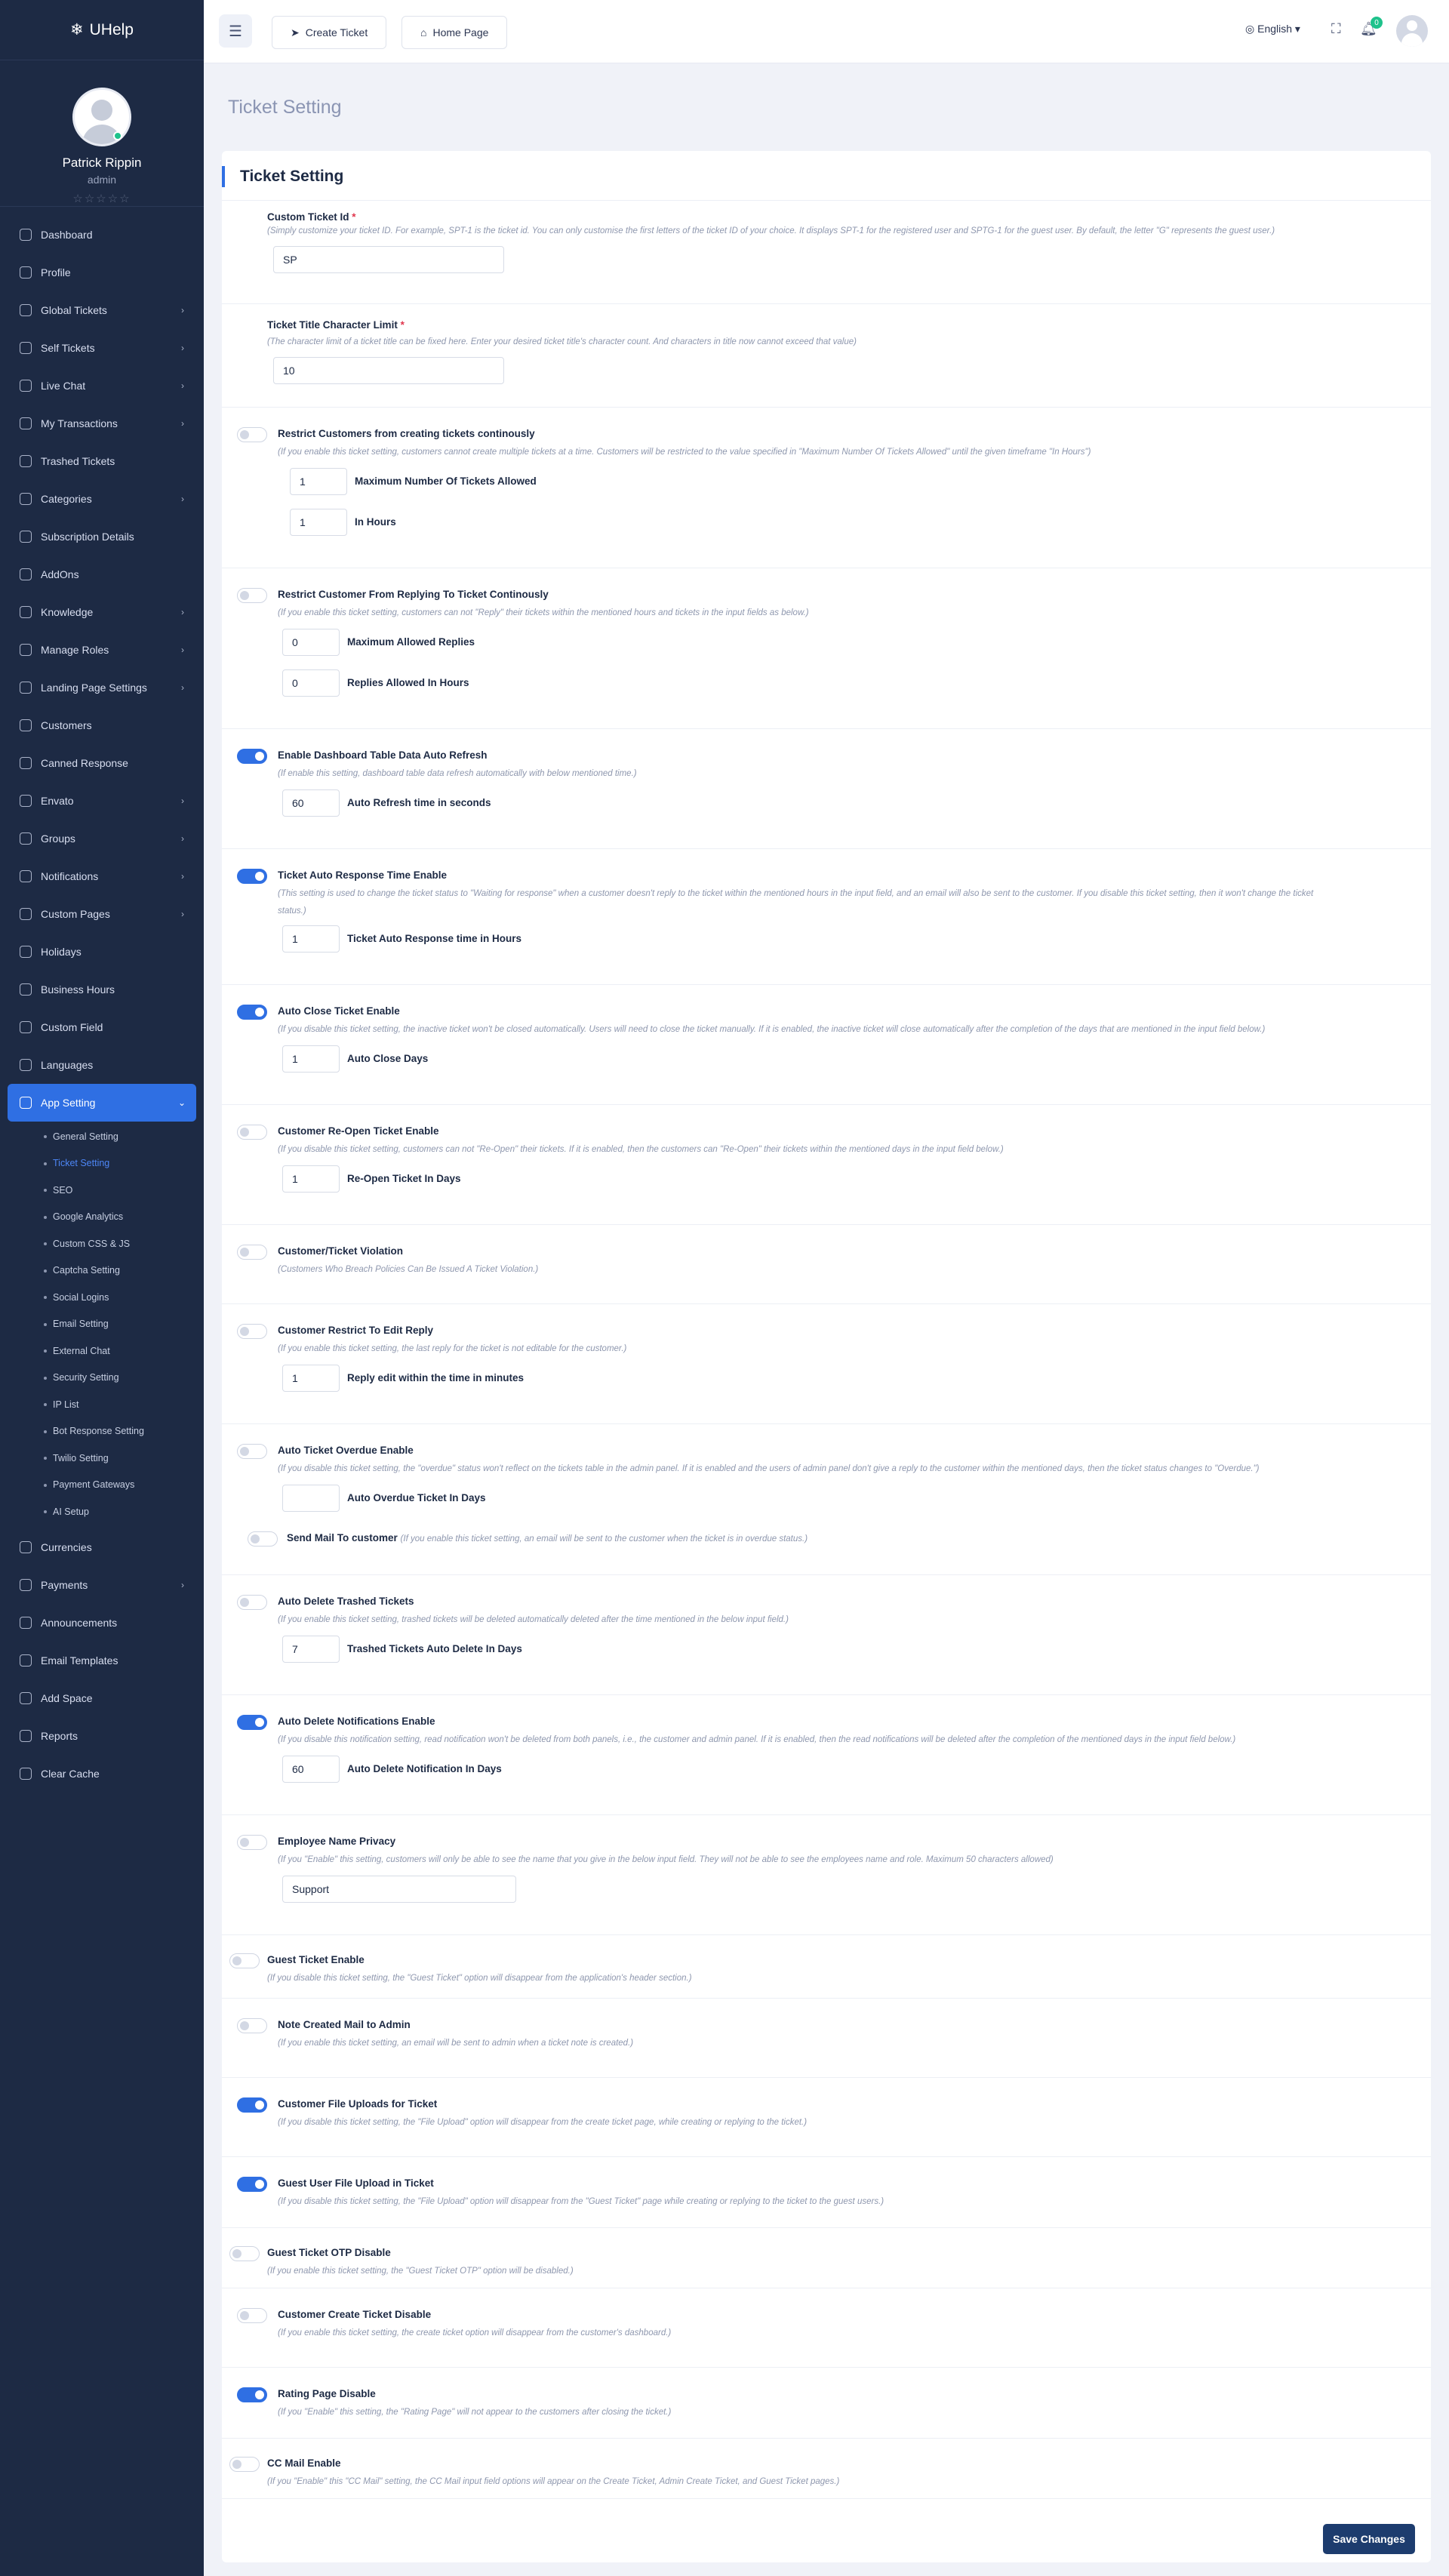  Describe the element at coordinates (102, 348) in the screenshot. I see `sidebar-item-self-tickets: Self Tickets ›` at that location.